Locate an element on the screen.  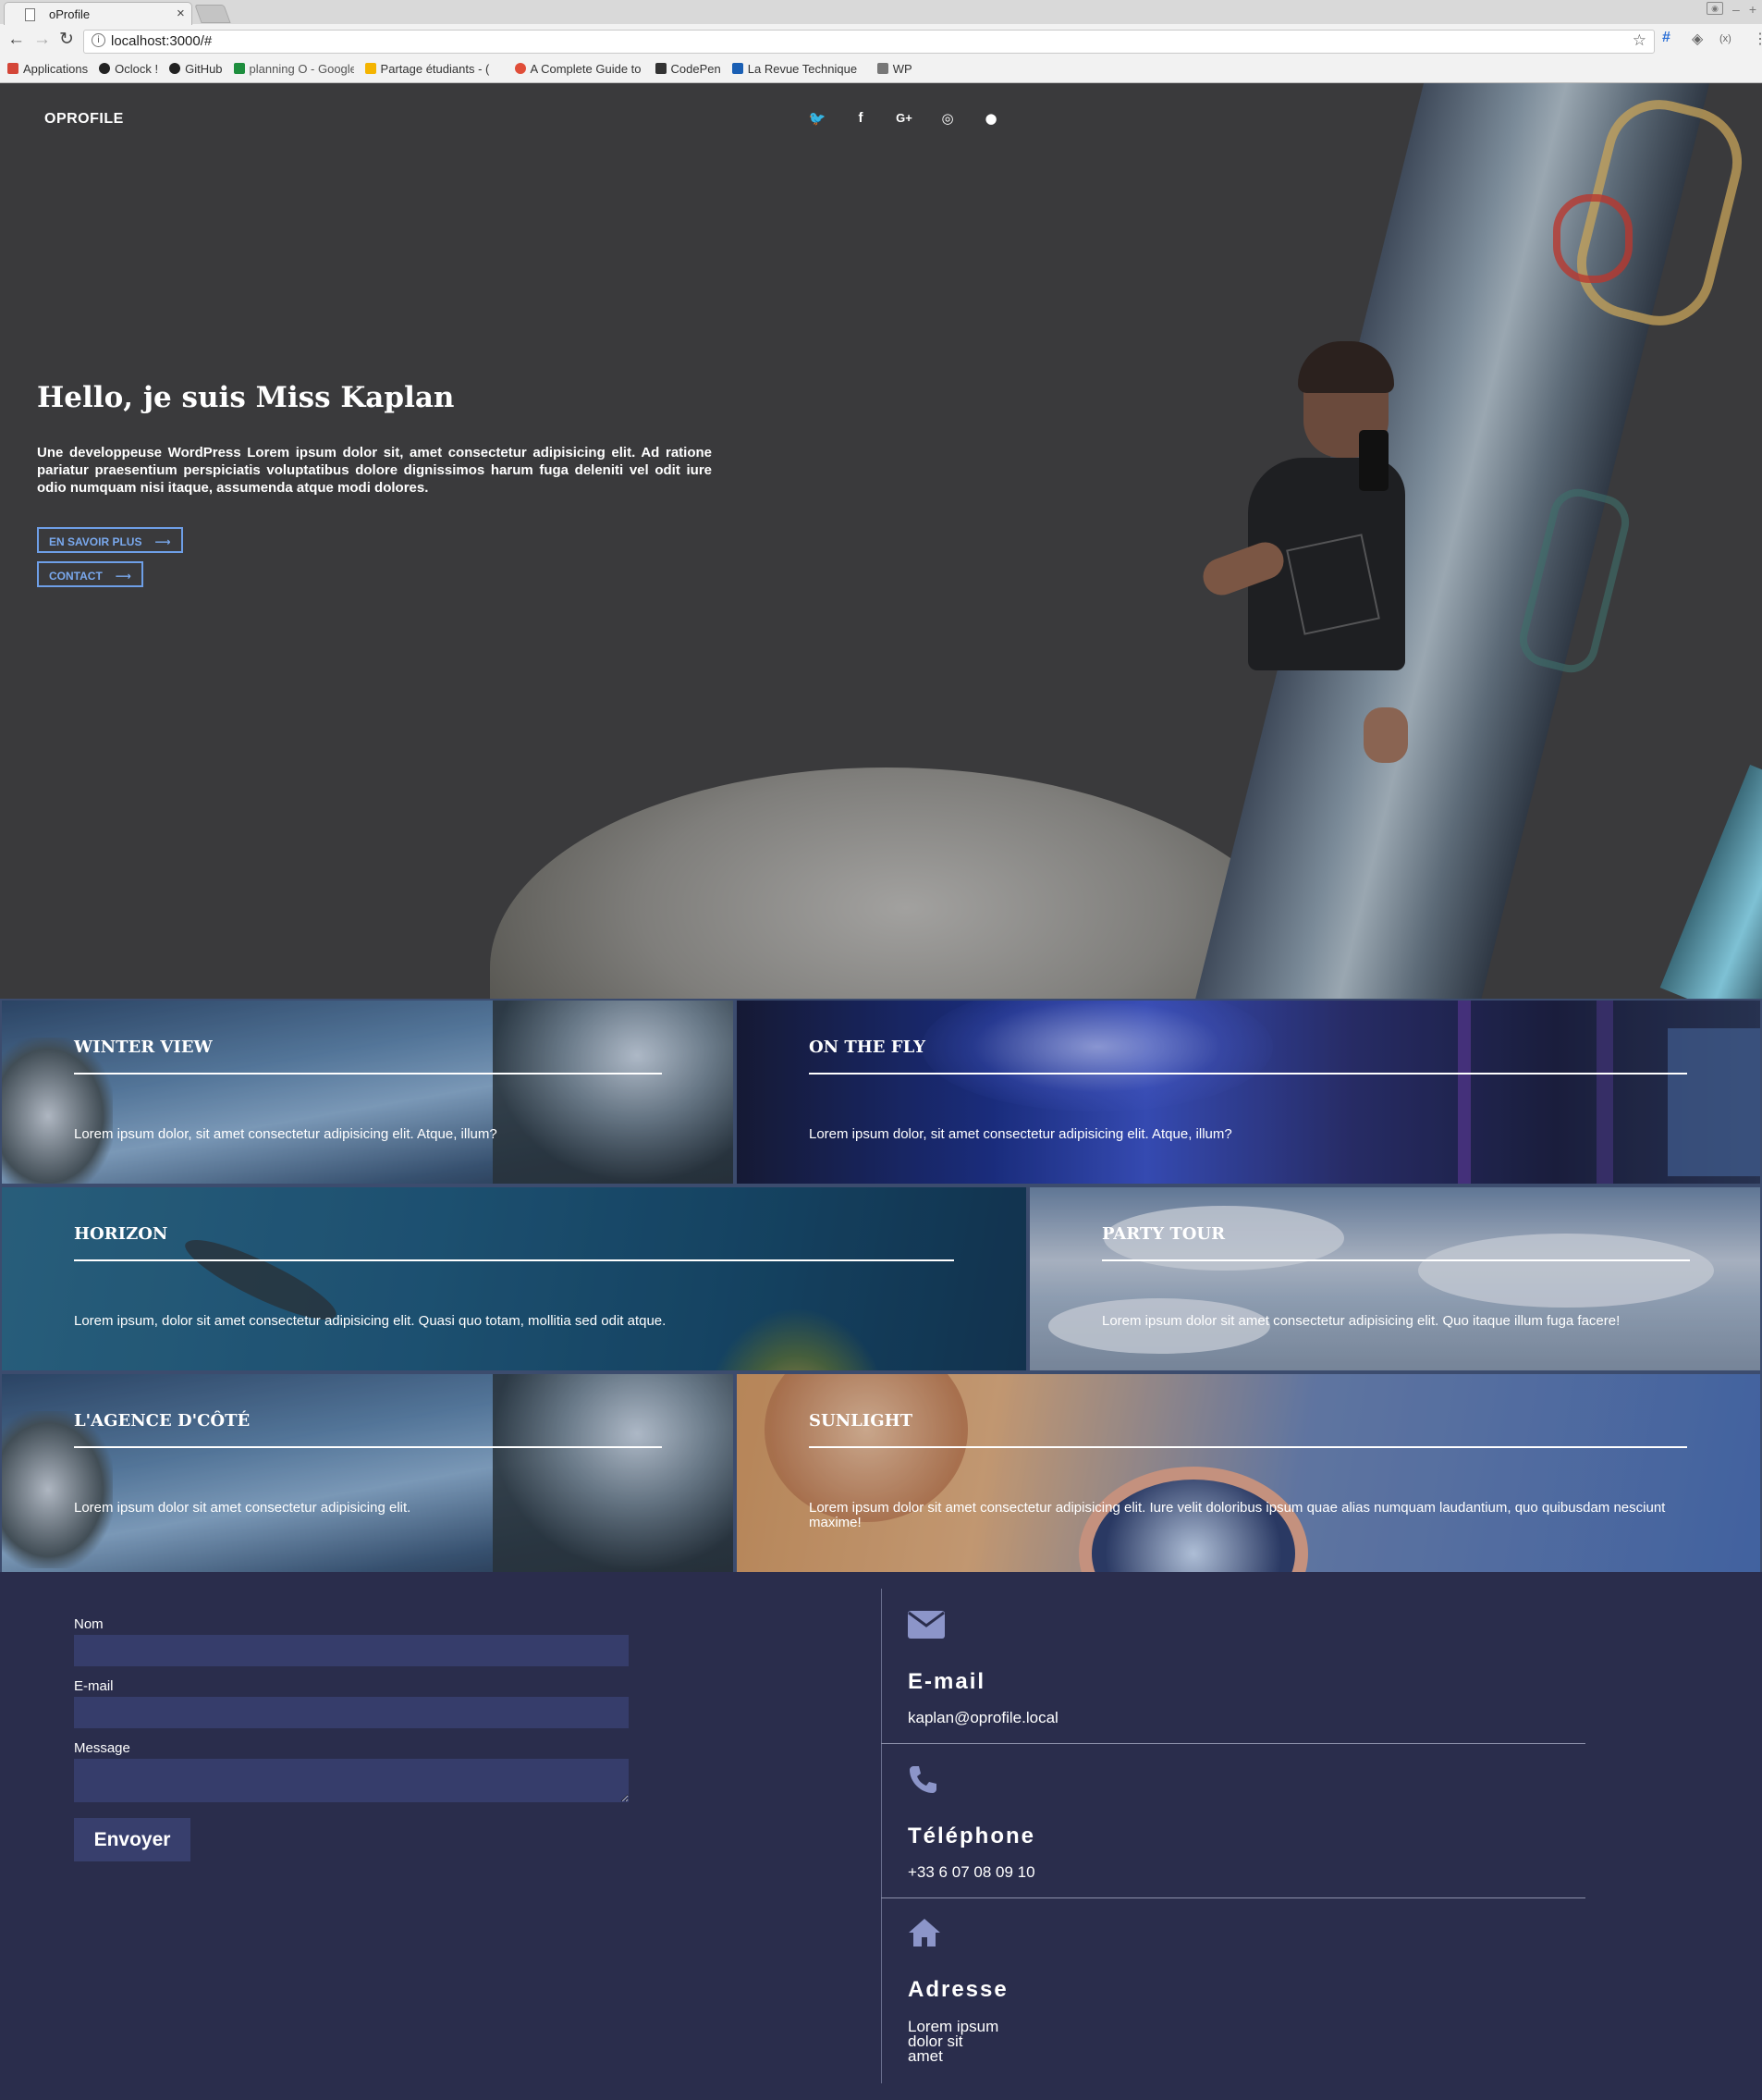
github-icon: ● is located at coordinates (991, 119).